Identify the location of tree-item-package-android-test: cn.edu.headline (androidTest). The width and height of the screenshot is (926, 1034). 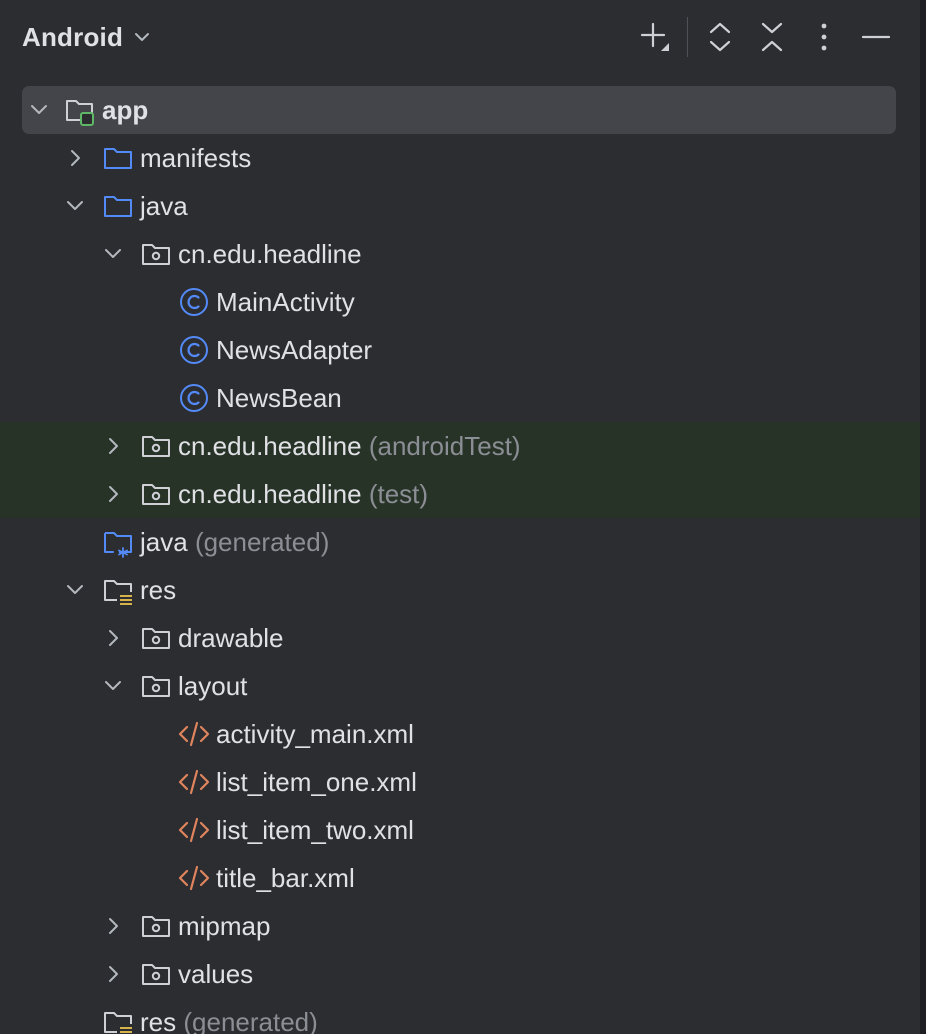
(460, 446).